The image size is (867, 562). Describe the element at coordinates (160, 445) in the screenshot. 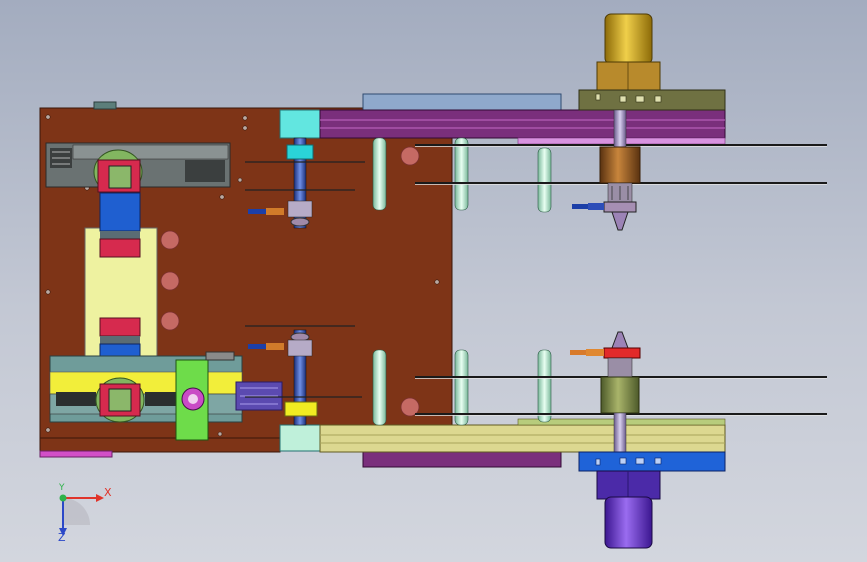

I see `base-plate-lower-step` at that location.